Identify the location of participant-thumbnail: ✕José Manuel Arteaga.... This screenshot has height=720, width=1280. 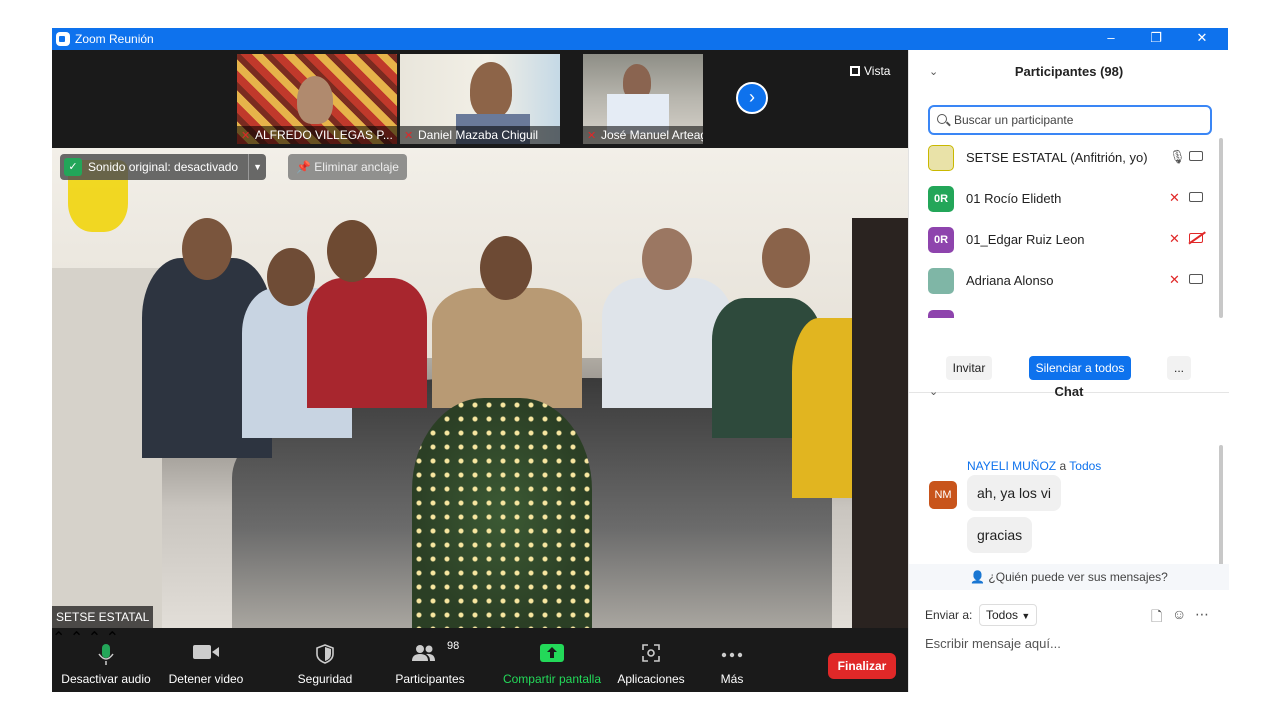
(643, 99).